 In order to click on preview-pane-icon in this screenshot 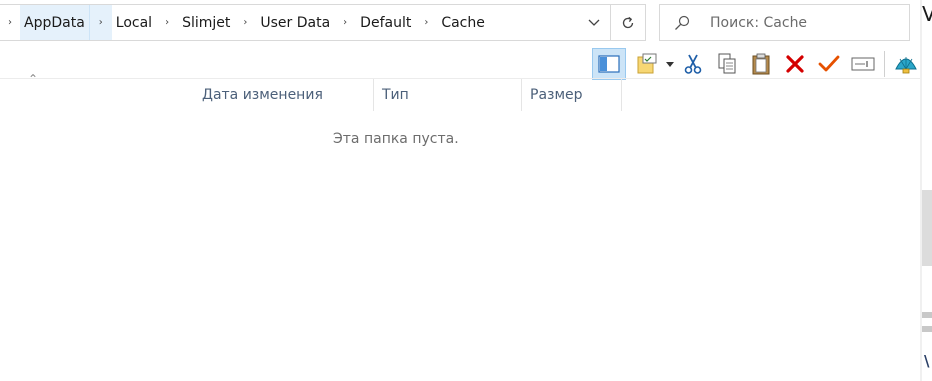, I will do `click(609, 64)`.